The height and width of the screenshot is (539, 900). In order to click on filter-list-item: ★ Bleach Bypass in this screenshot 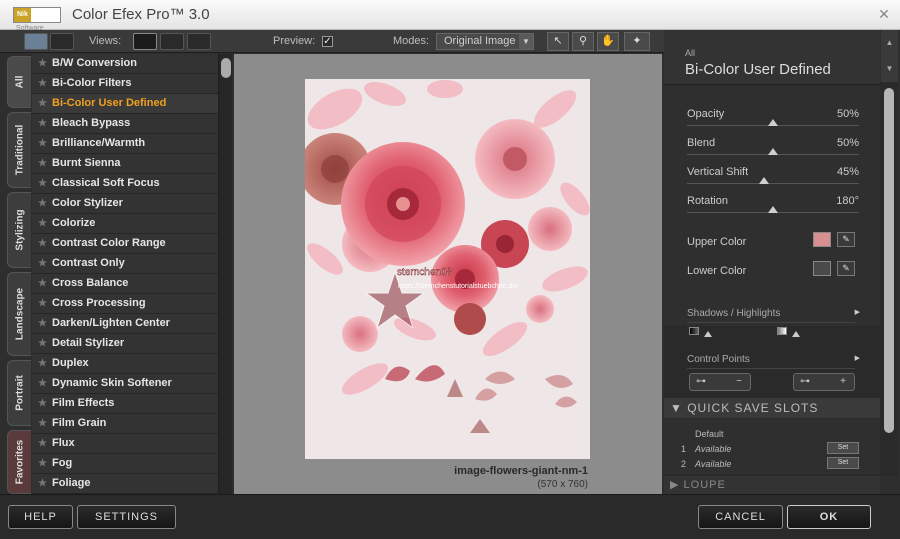, I will do `click(125, 124)`.